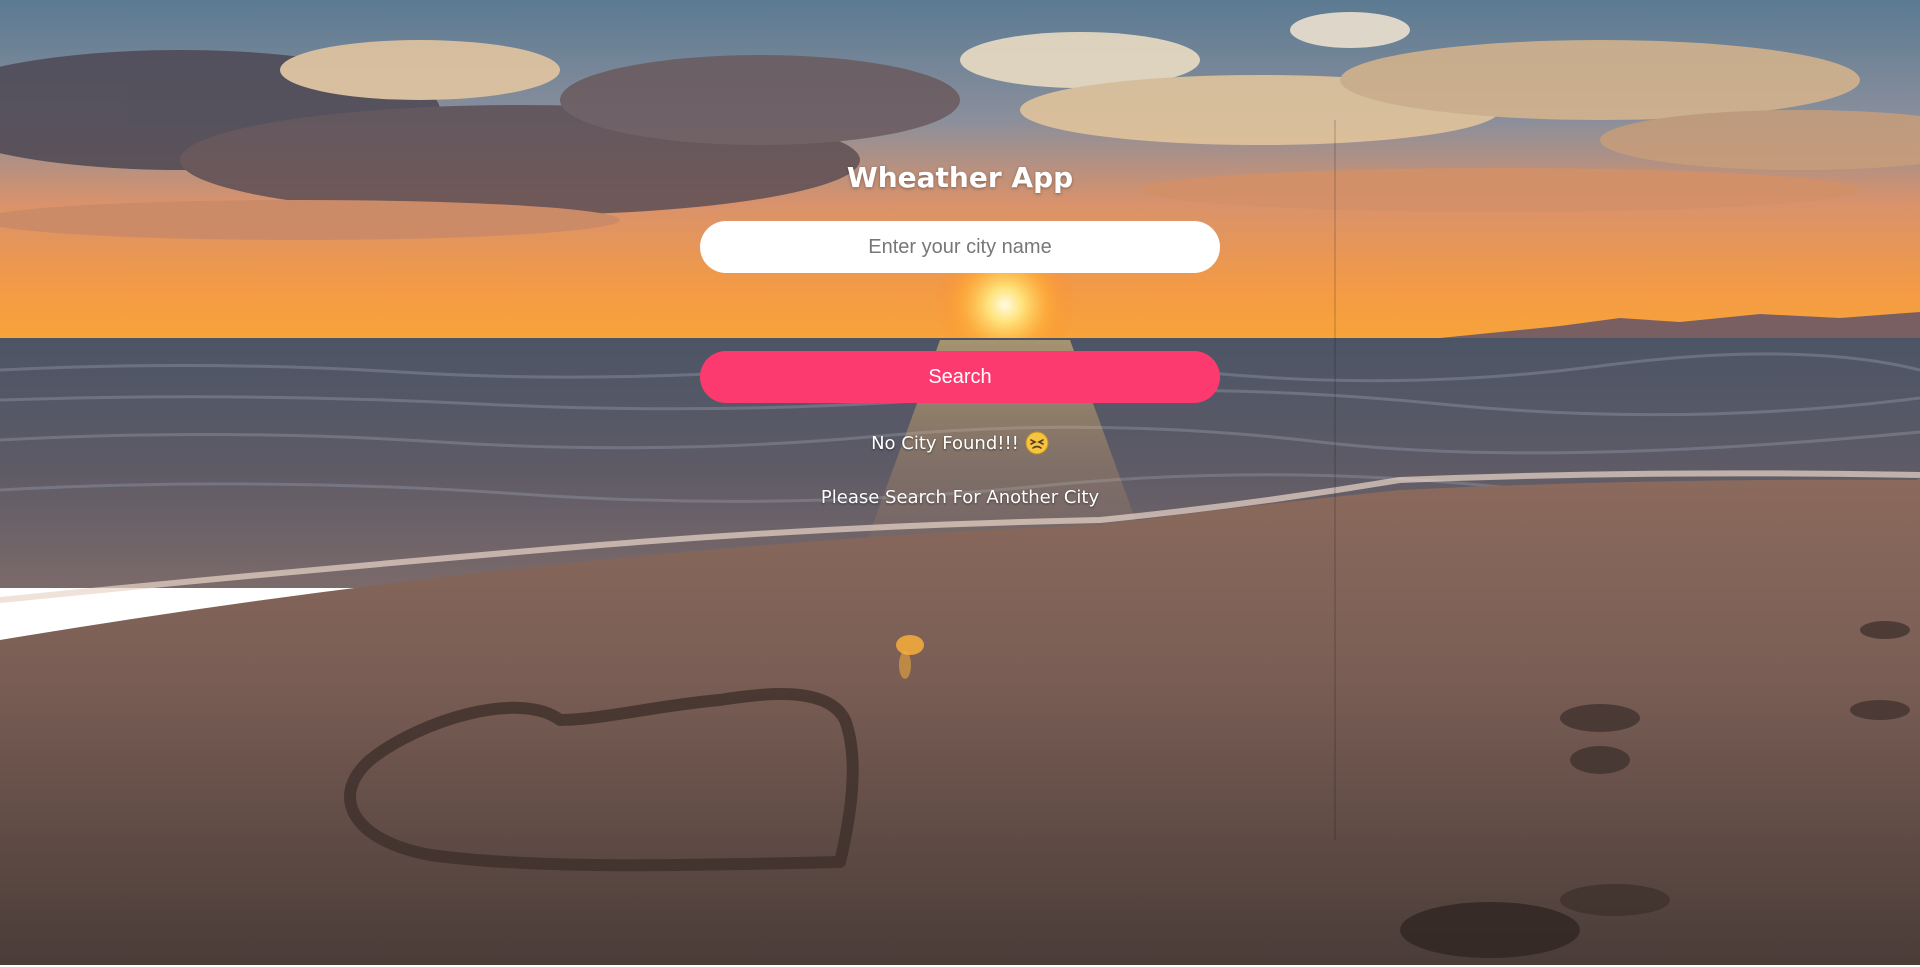  I want to click on persevering-face-icon, so click(1037, 443).